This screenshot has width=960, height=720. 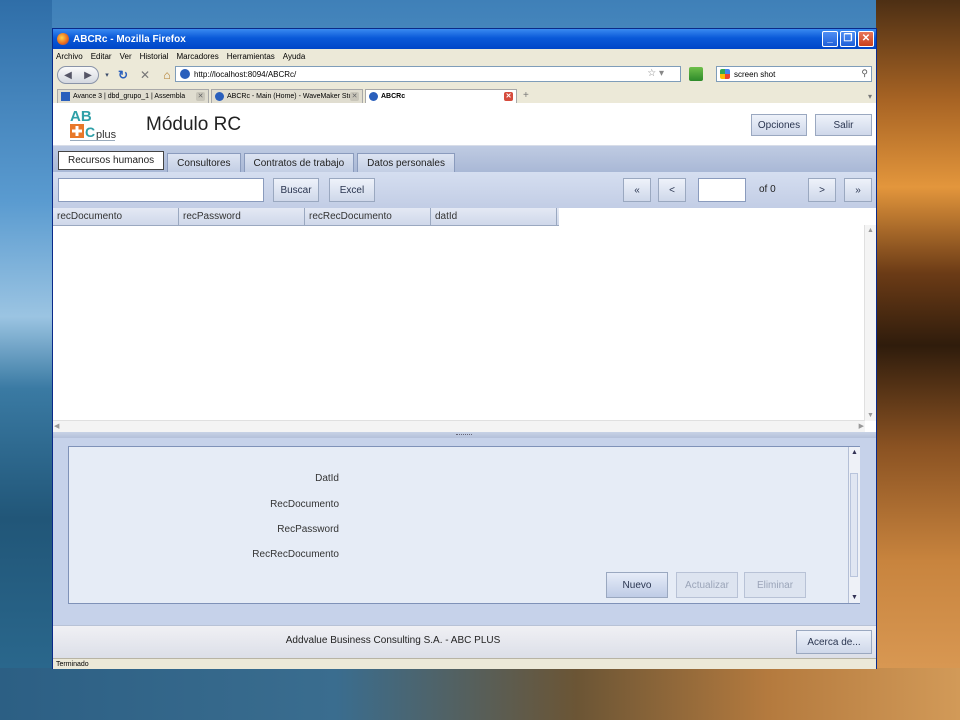 What do you see at coordinates (779, 125) in the screenshot?
I see `options-button: Opciones` at bounding box center [779, 125].